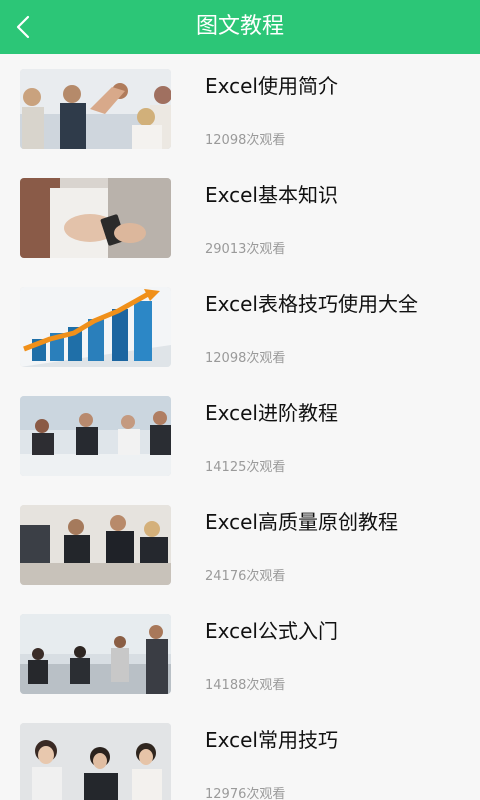  Describe the element at coordinates (95, 327) in the screenshot. I see `rising-bar-chart-photo` at that location.